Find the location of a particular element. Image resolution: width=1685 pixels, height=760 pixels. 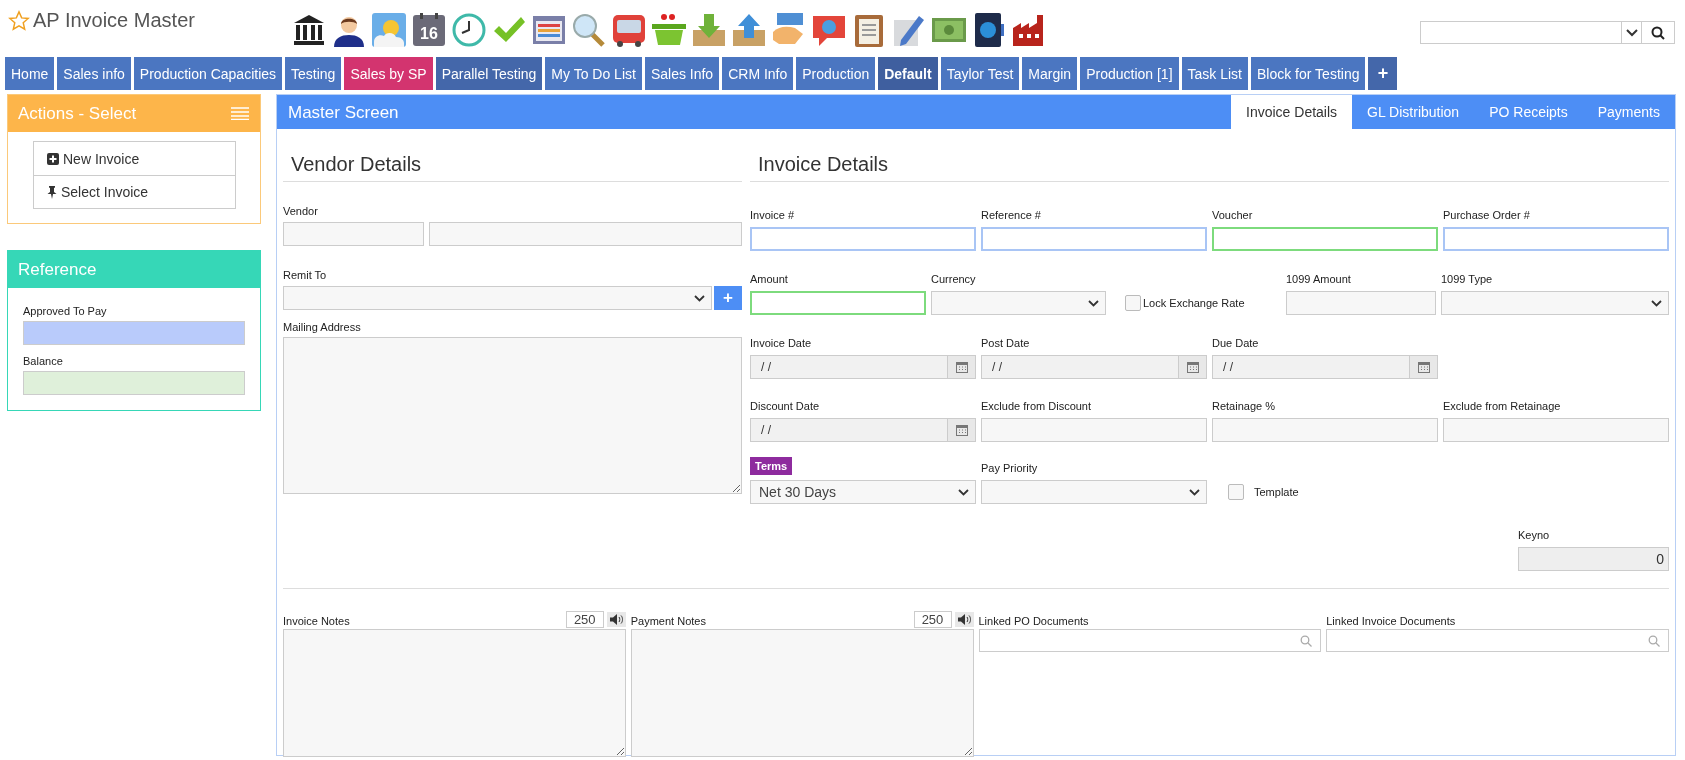

field-label: Terms is located at coordinates (771, 466).